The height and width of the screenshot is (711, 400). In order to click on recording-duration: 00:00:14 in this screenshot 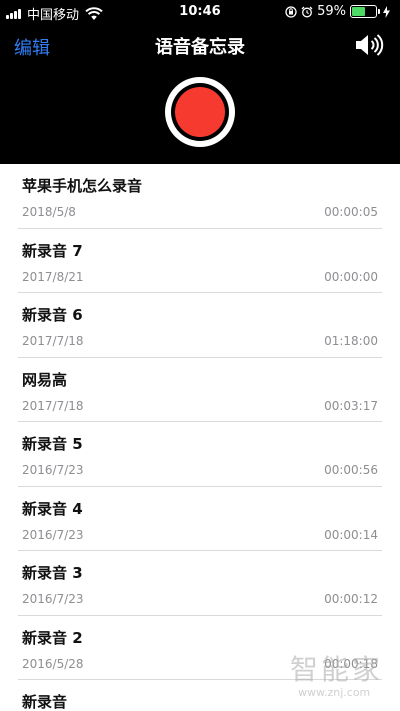, I will do `click(351, 534)`.